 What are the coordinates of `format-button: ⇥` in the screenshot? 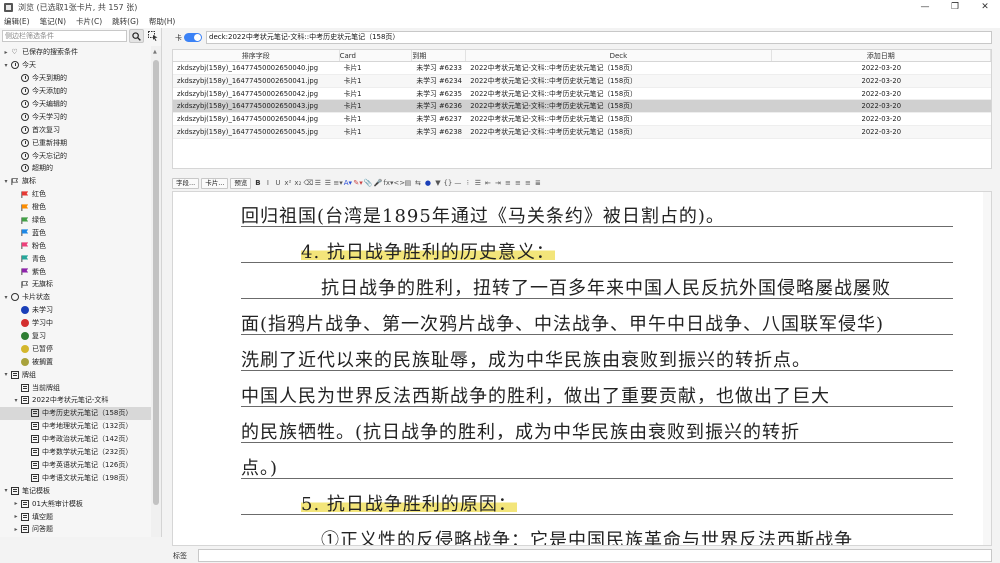 It's located at (497, 183).